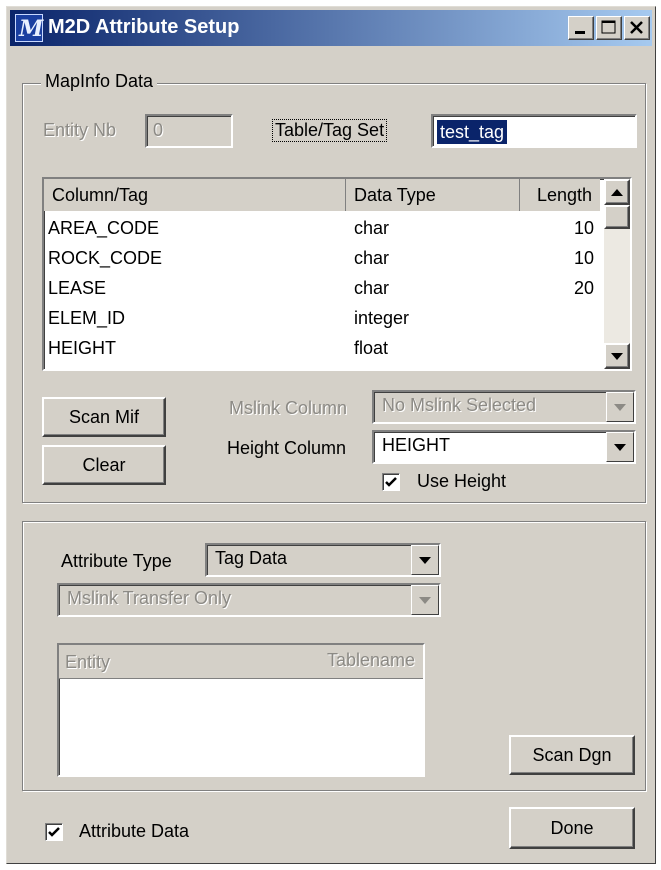  I want to click on attribute-data-checkbox, so click(54, 832).